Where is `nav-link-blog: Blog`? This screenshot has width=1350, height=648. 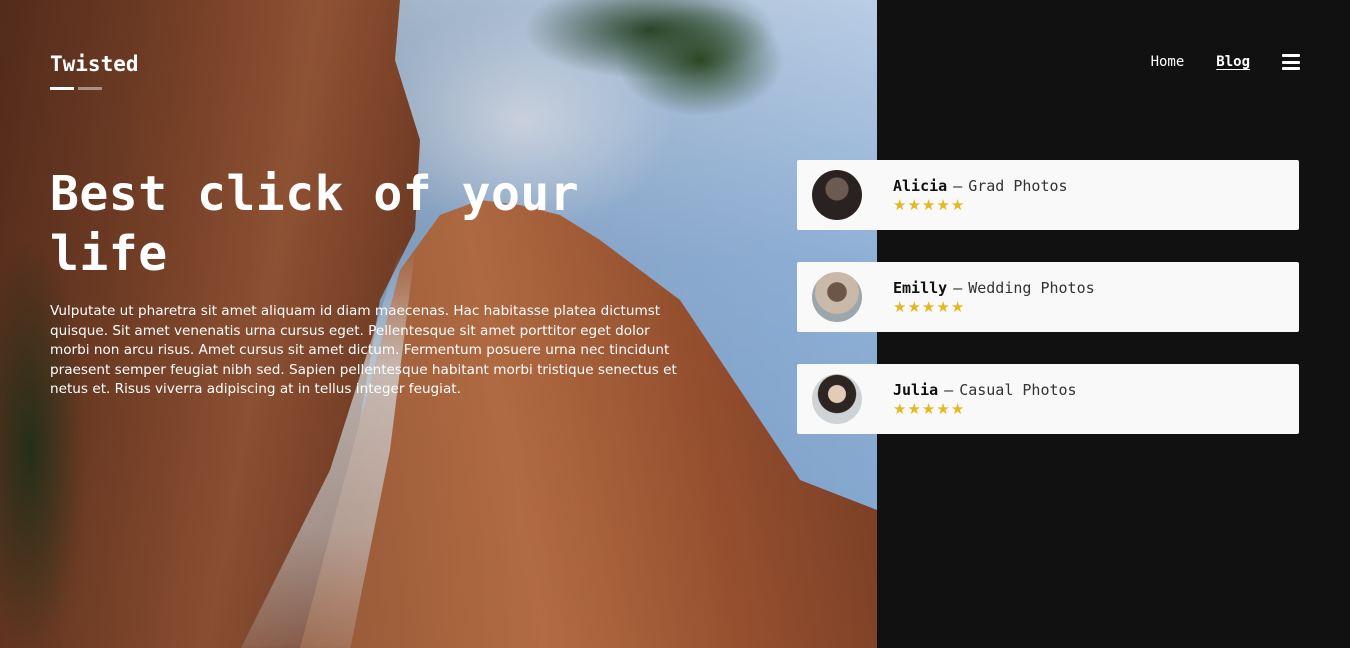 nav-link-blog: Blog is located at coordinates (1233, 62).